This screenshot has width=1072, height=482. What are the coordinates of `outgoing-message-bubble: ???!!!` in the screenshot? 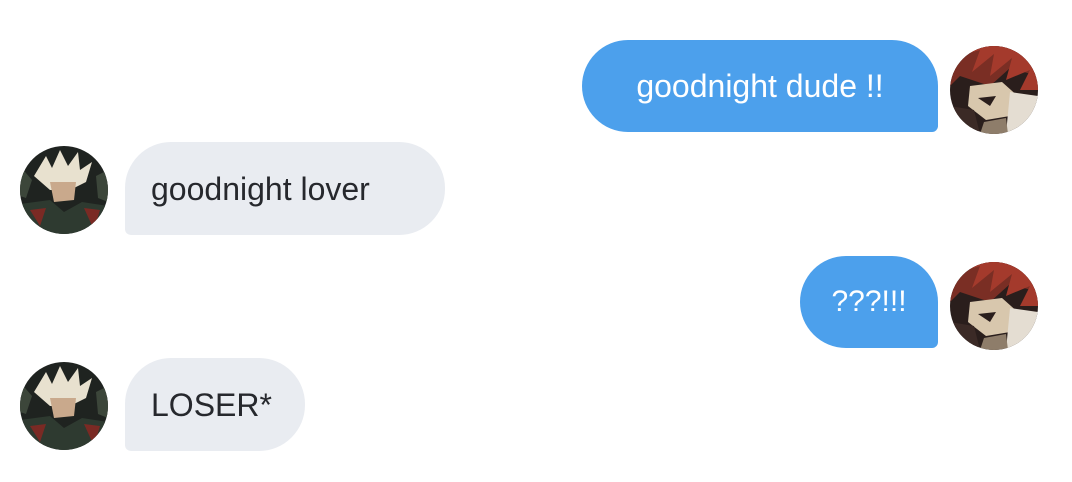 It's located at (869, 302).